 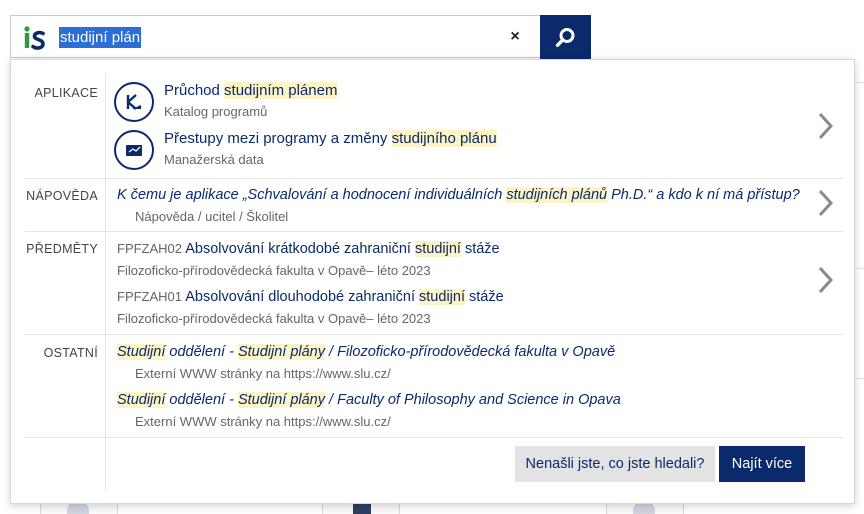 I want to click on section-label-ostatni: OSTATNÍ, so click(x=70, y=353).